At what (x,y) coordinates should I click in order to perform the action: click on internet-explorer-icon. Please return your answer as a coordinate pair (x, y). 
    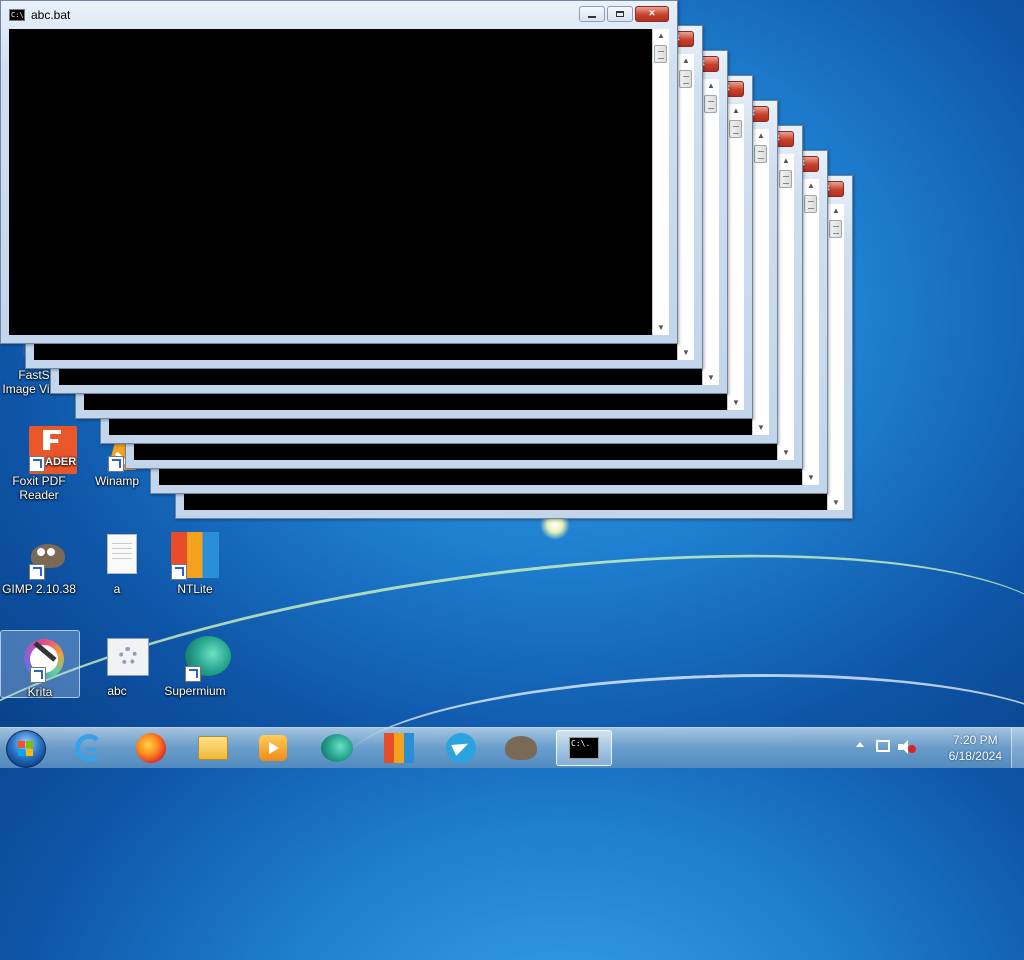
    Looking at the image, I should click on (89, 748).